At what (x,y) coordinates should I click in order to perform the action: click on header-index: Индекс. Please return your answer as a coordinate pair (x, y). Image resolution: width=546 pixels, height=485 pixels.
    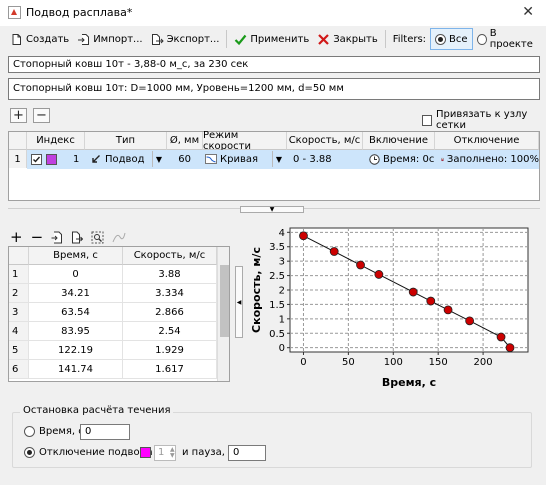
    Looking at the image, I should click on (56, 141).